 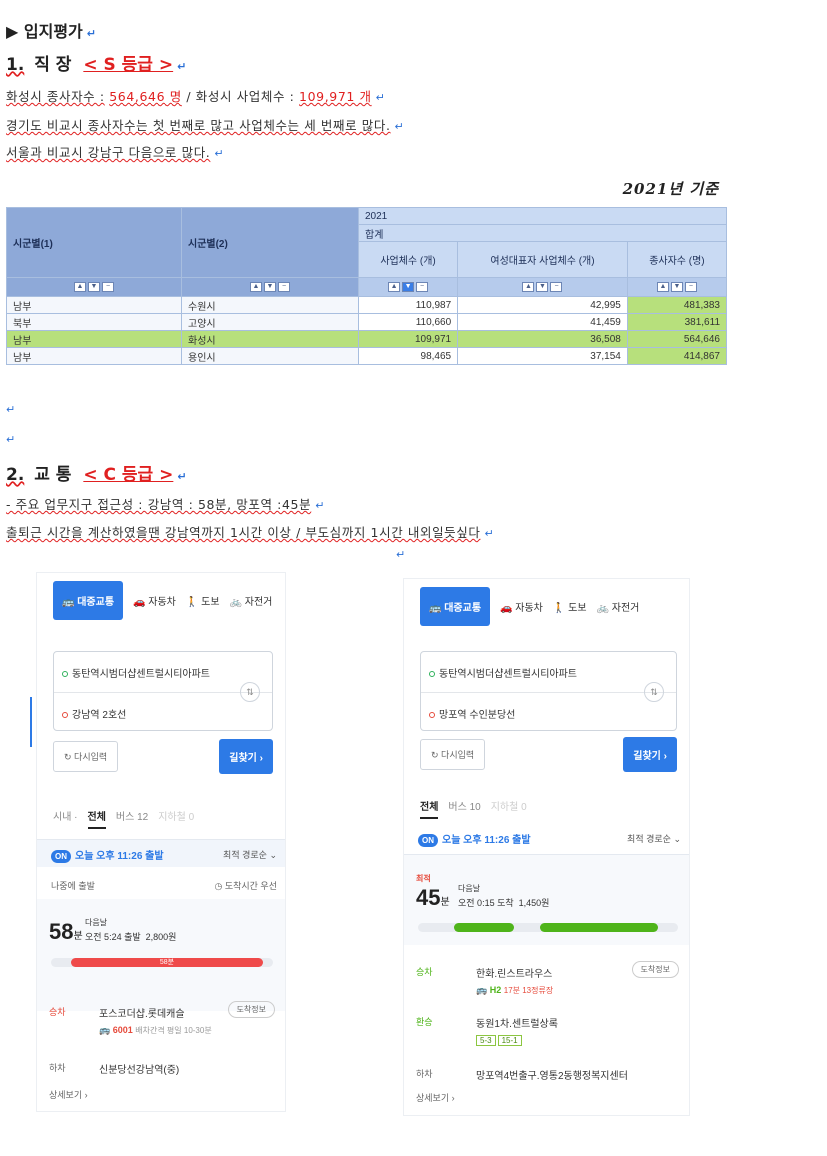 What do you see at coordinates (155, 1030) in the screenshot?
I see `bus-info: 🚌 6001 배차간격 평일 10-30분` at bounding box center [155, 1030].